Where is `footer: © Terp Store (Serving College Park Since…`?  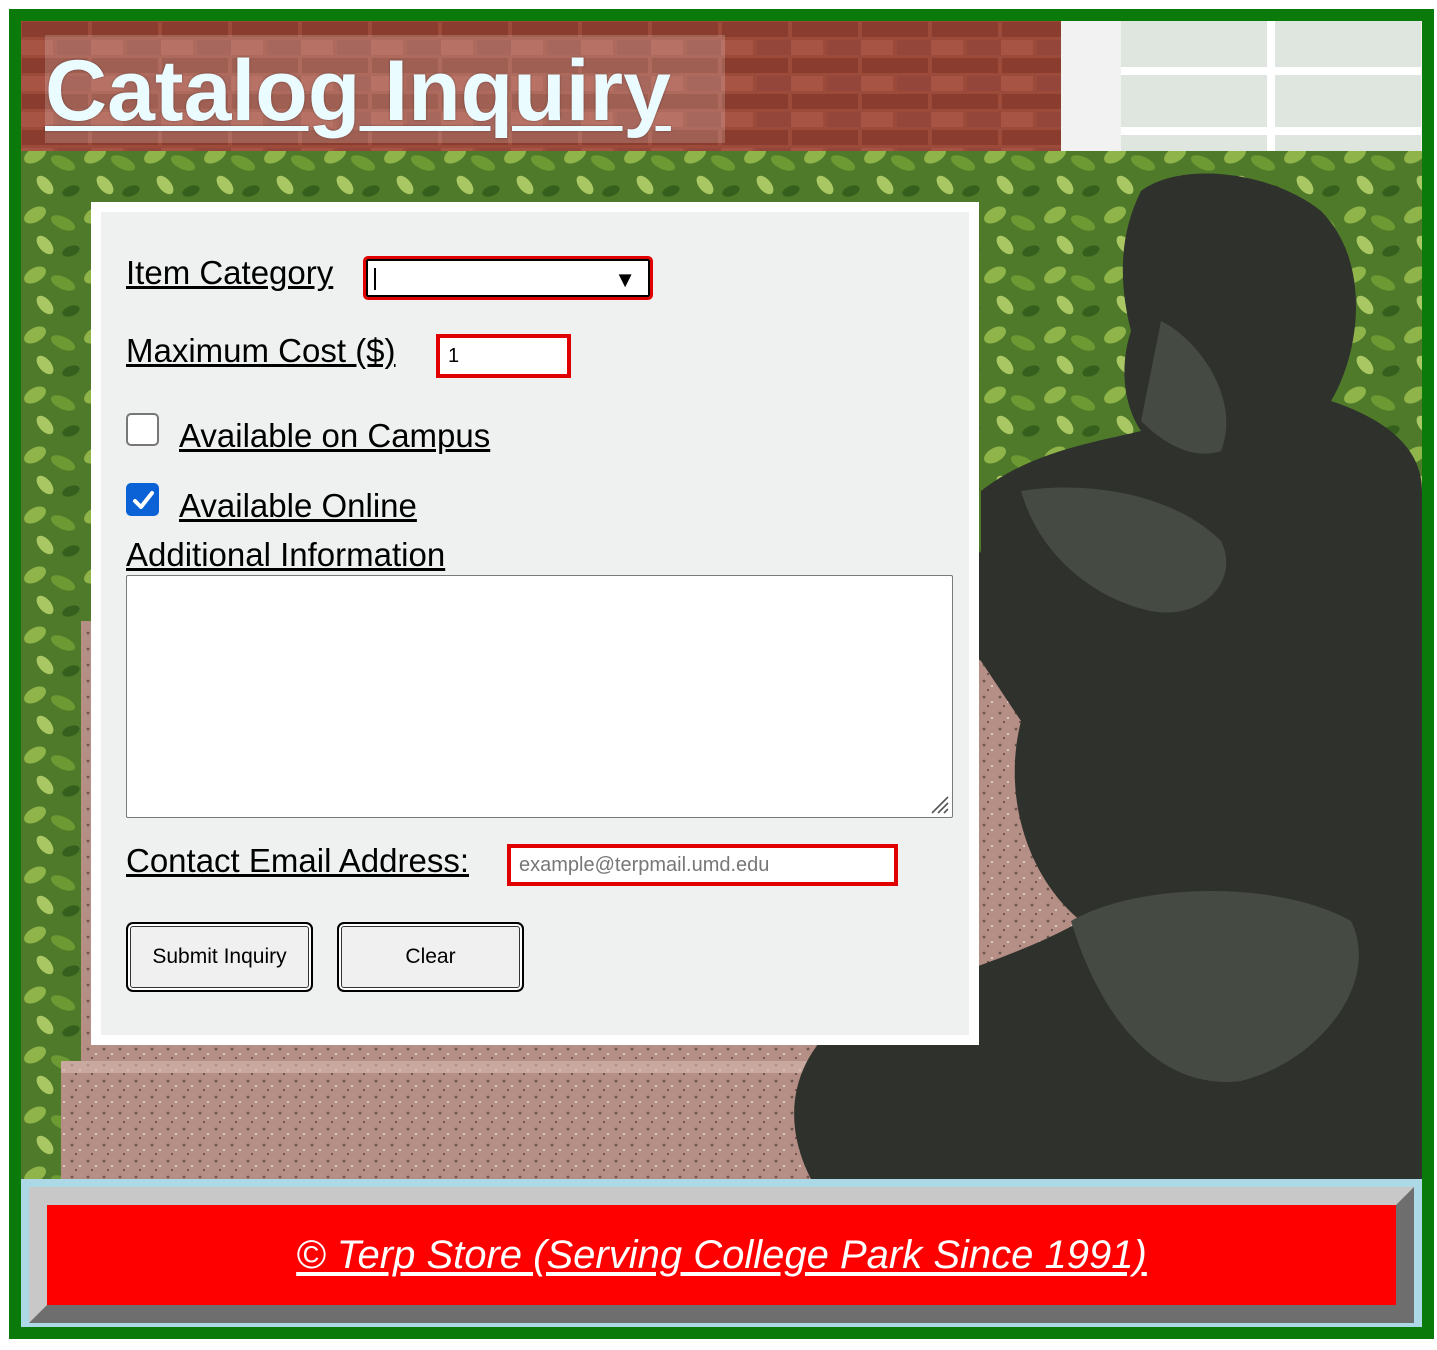 footer: © Terp Store (Serving College Park Since… is located at coordinates (721, 1253).